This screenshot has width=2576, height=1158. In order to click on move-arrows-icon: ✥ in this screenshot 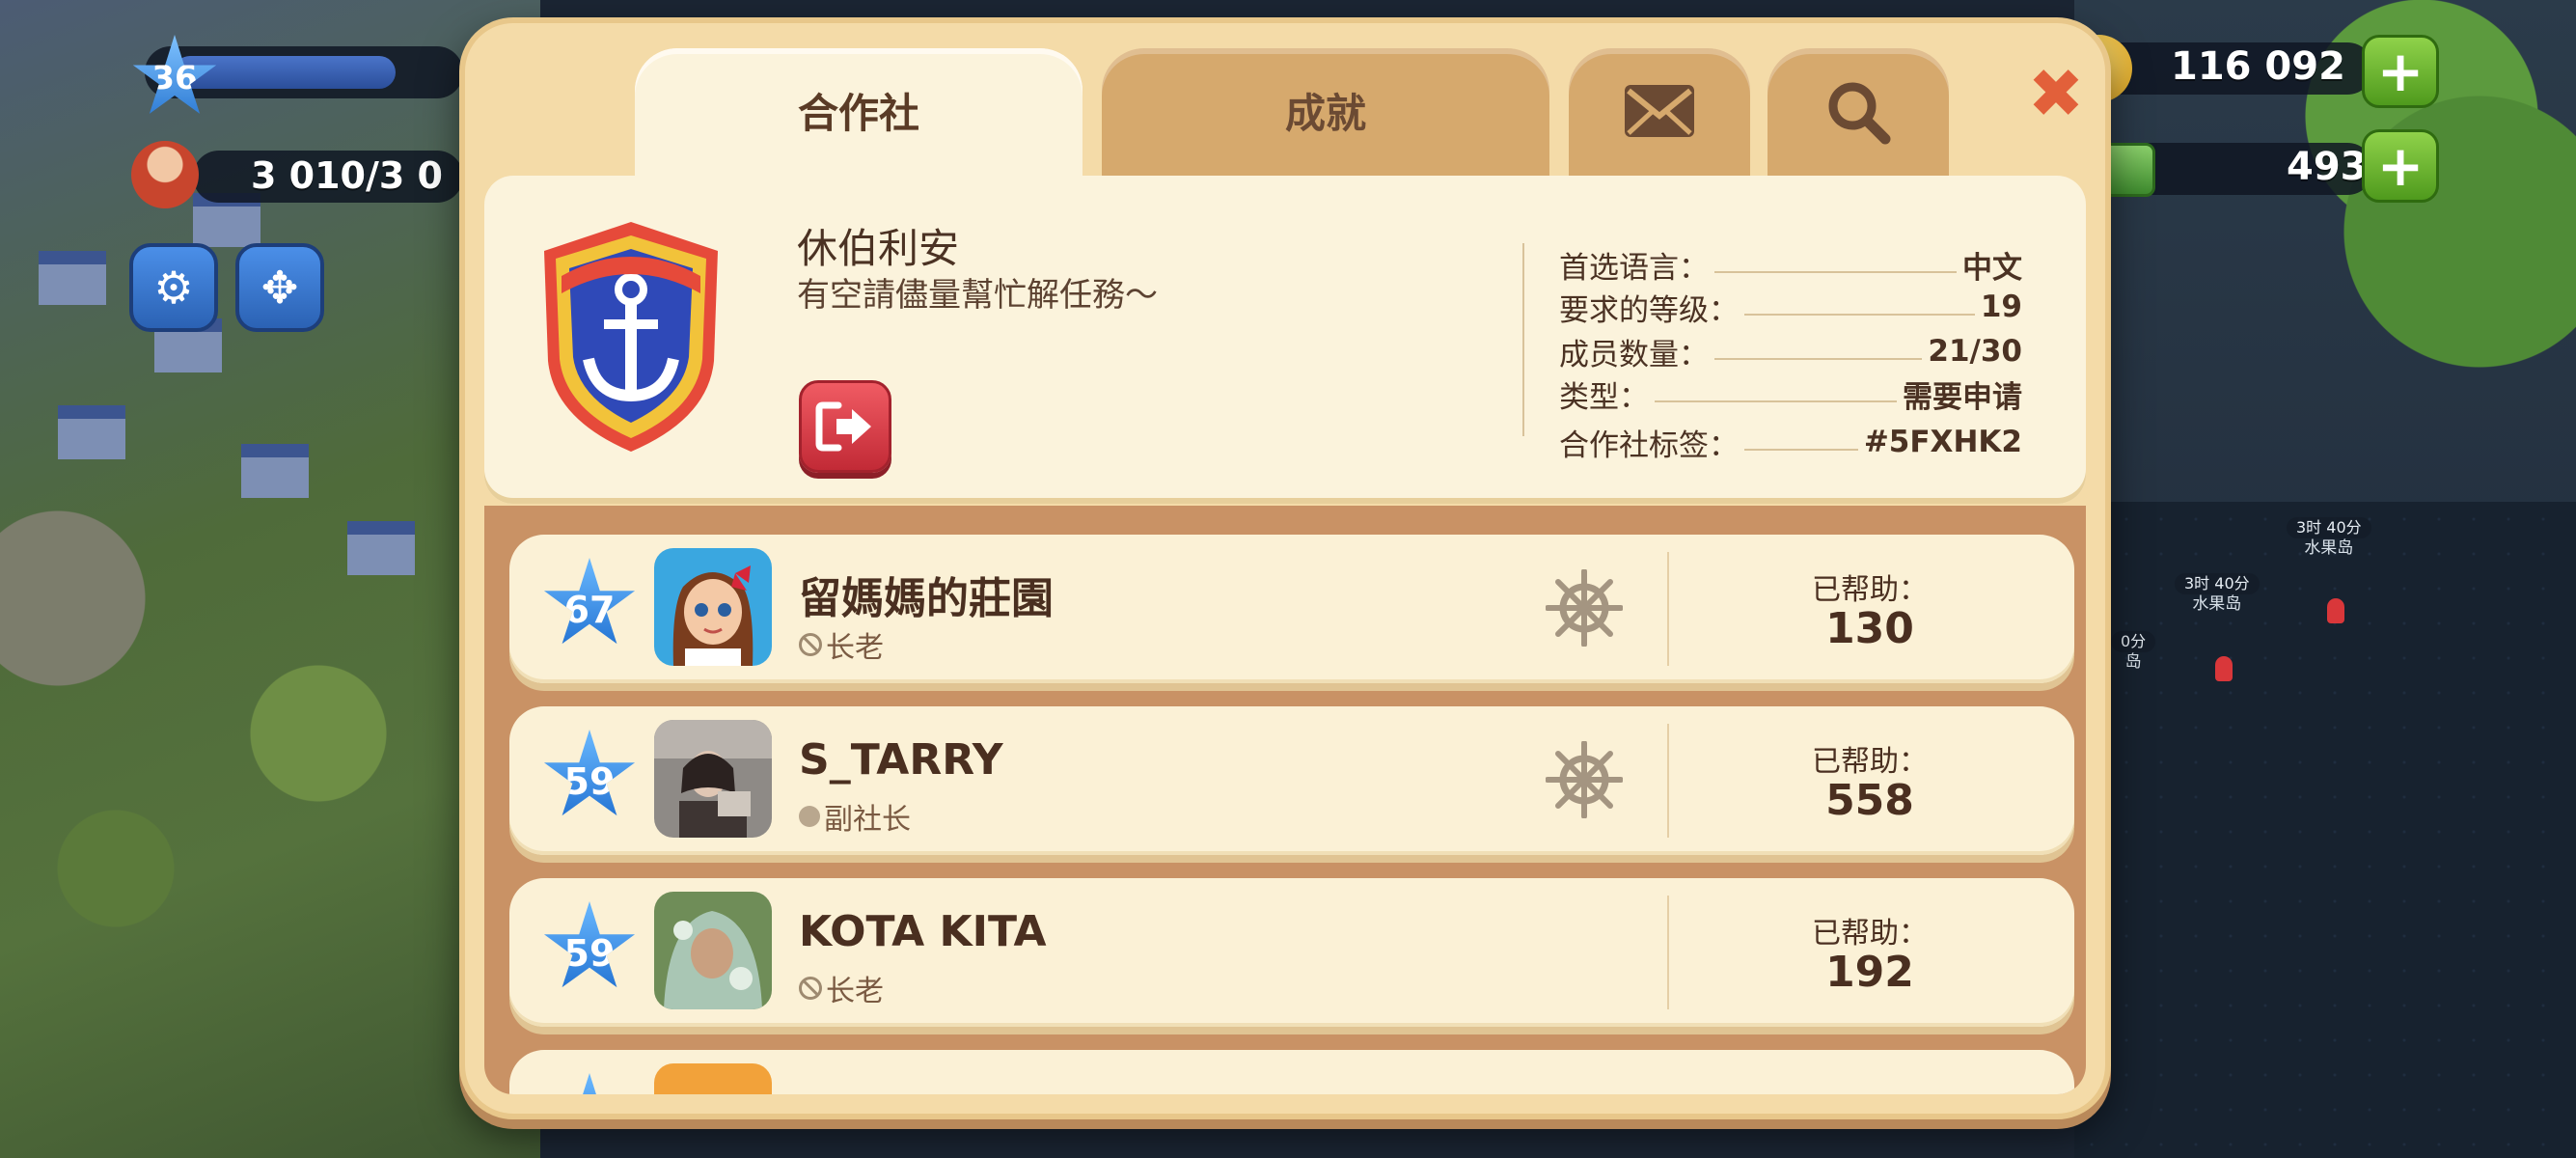, I will do `click(279, 287)`.